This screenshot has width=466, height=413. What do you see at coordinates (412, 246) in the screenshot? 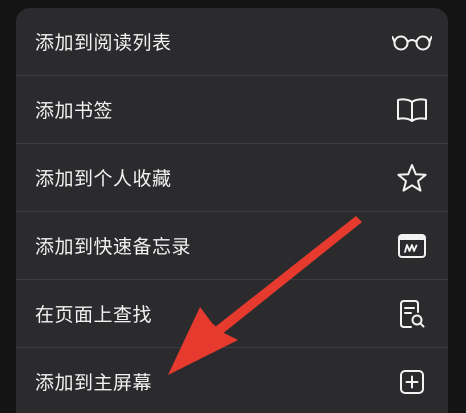
I see `quick-note-icon` at bounding box center [412, 246].